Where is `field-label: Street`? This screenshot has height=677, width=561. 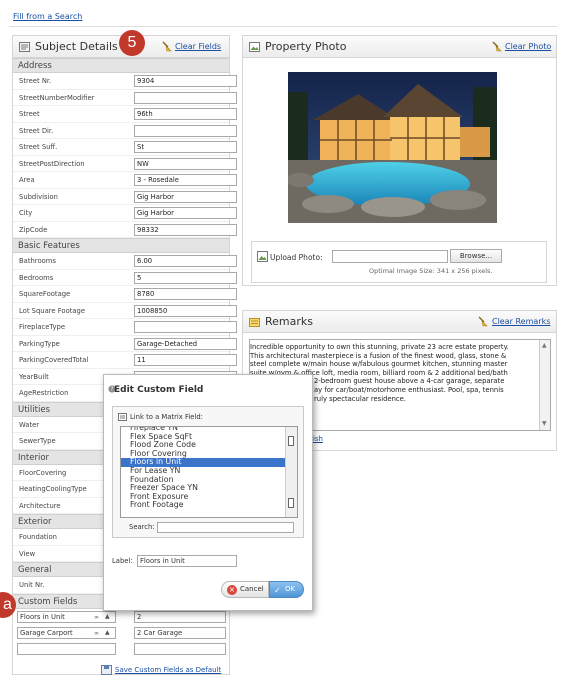 field-label: Street is located at coordinates (29, 114).